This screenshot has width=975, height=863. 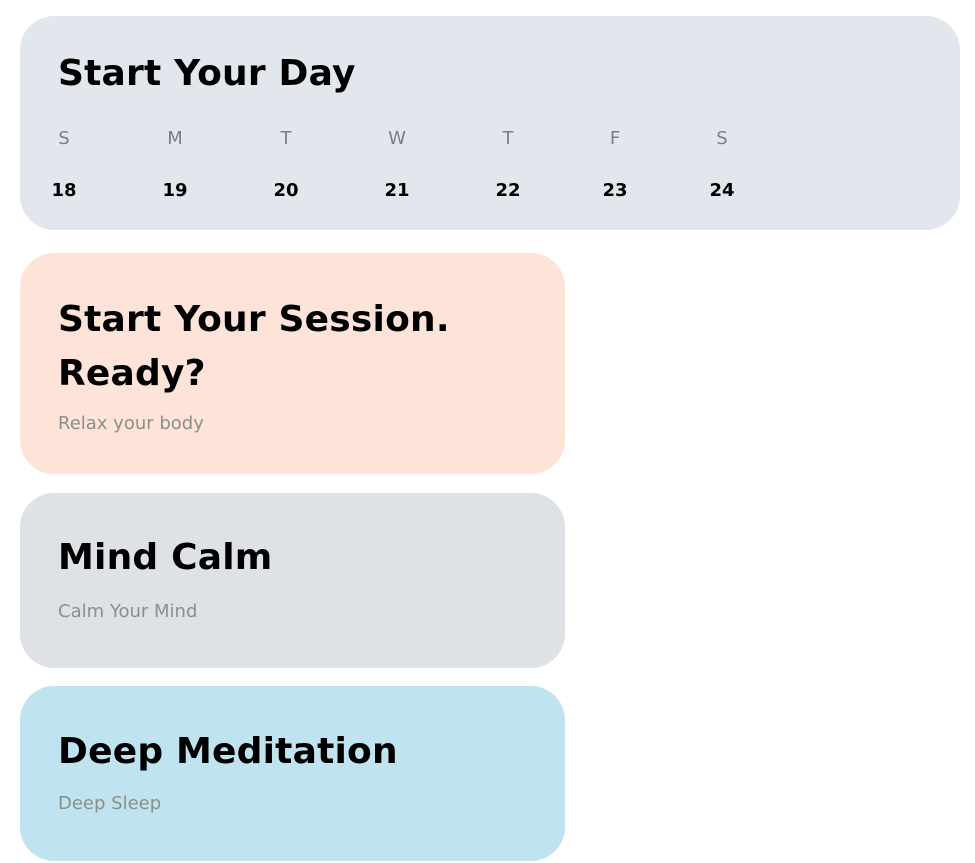 What do you see at coordinates (722, 165) in the screenshot?
I see `calendar-day-saturday: S 24` at bounding box center [722, 165].